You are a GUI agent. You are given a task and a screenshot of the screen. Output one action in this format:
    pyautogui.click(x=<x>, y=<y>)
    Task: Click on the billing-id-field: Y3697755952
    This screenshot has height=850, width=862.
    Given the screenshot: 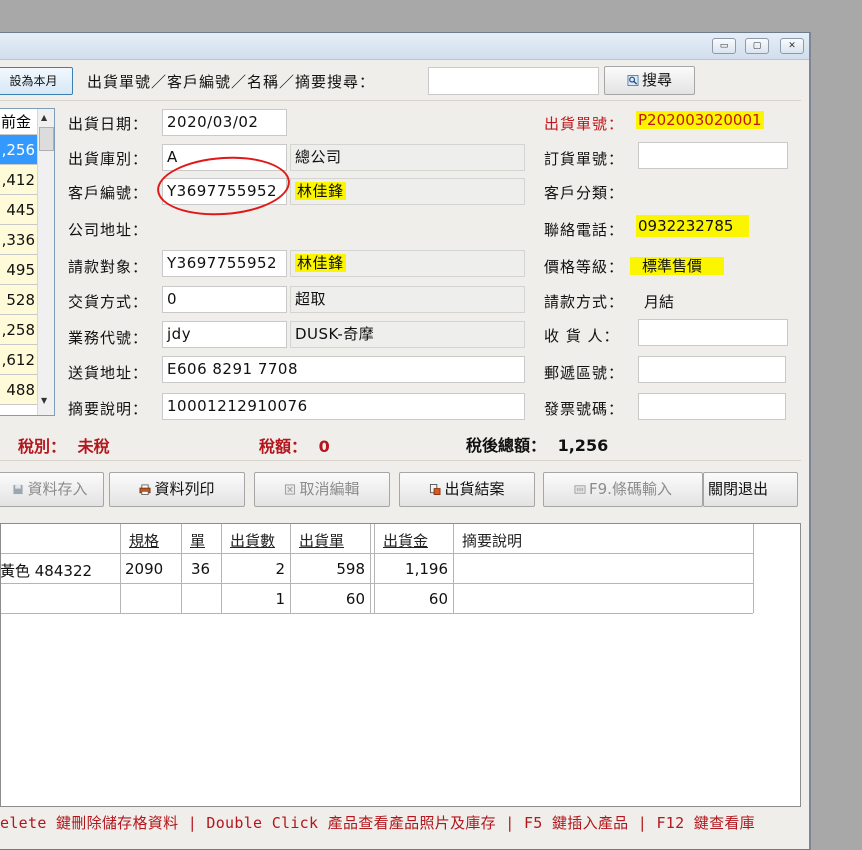 What is the action you would take?
    pyautogui.click(x=224, y=263)
    